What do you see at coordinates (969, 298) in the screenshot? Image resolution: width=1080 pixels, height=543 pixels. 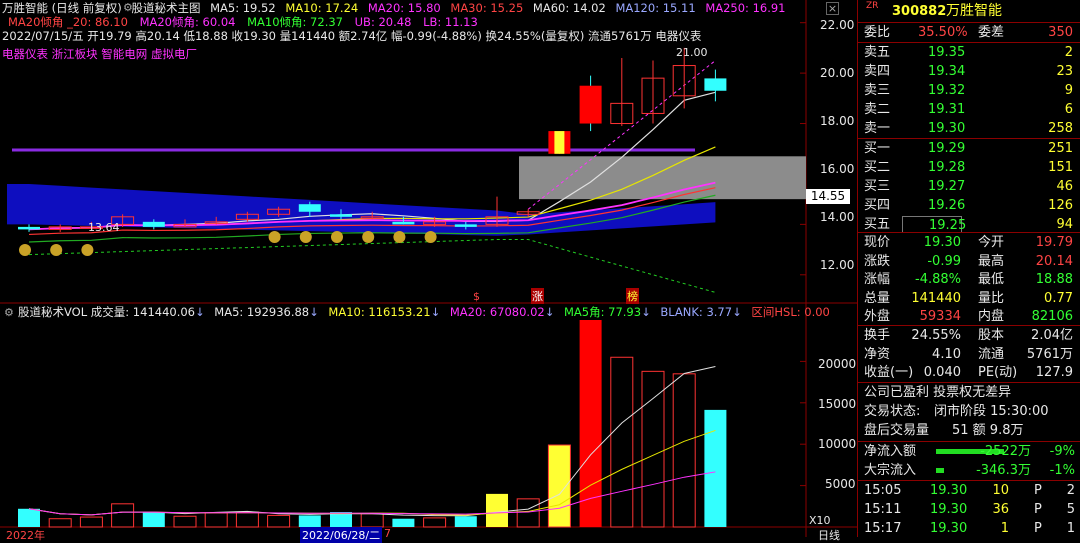 I see `quote-stat-row: 总量 141440 量比 0.77` at bounding box center [969, 298].